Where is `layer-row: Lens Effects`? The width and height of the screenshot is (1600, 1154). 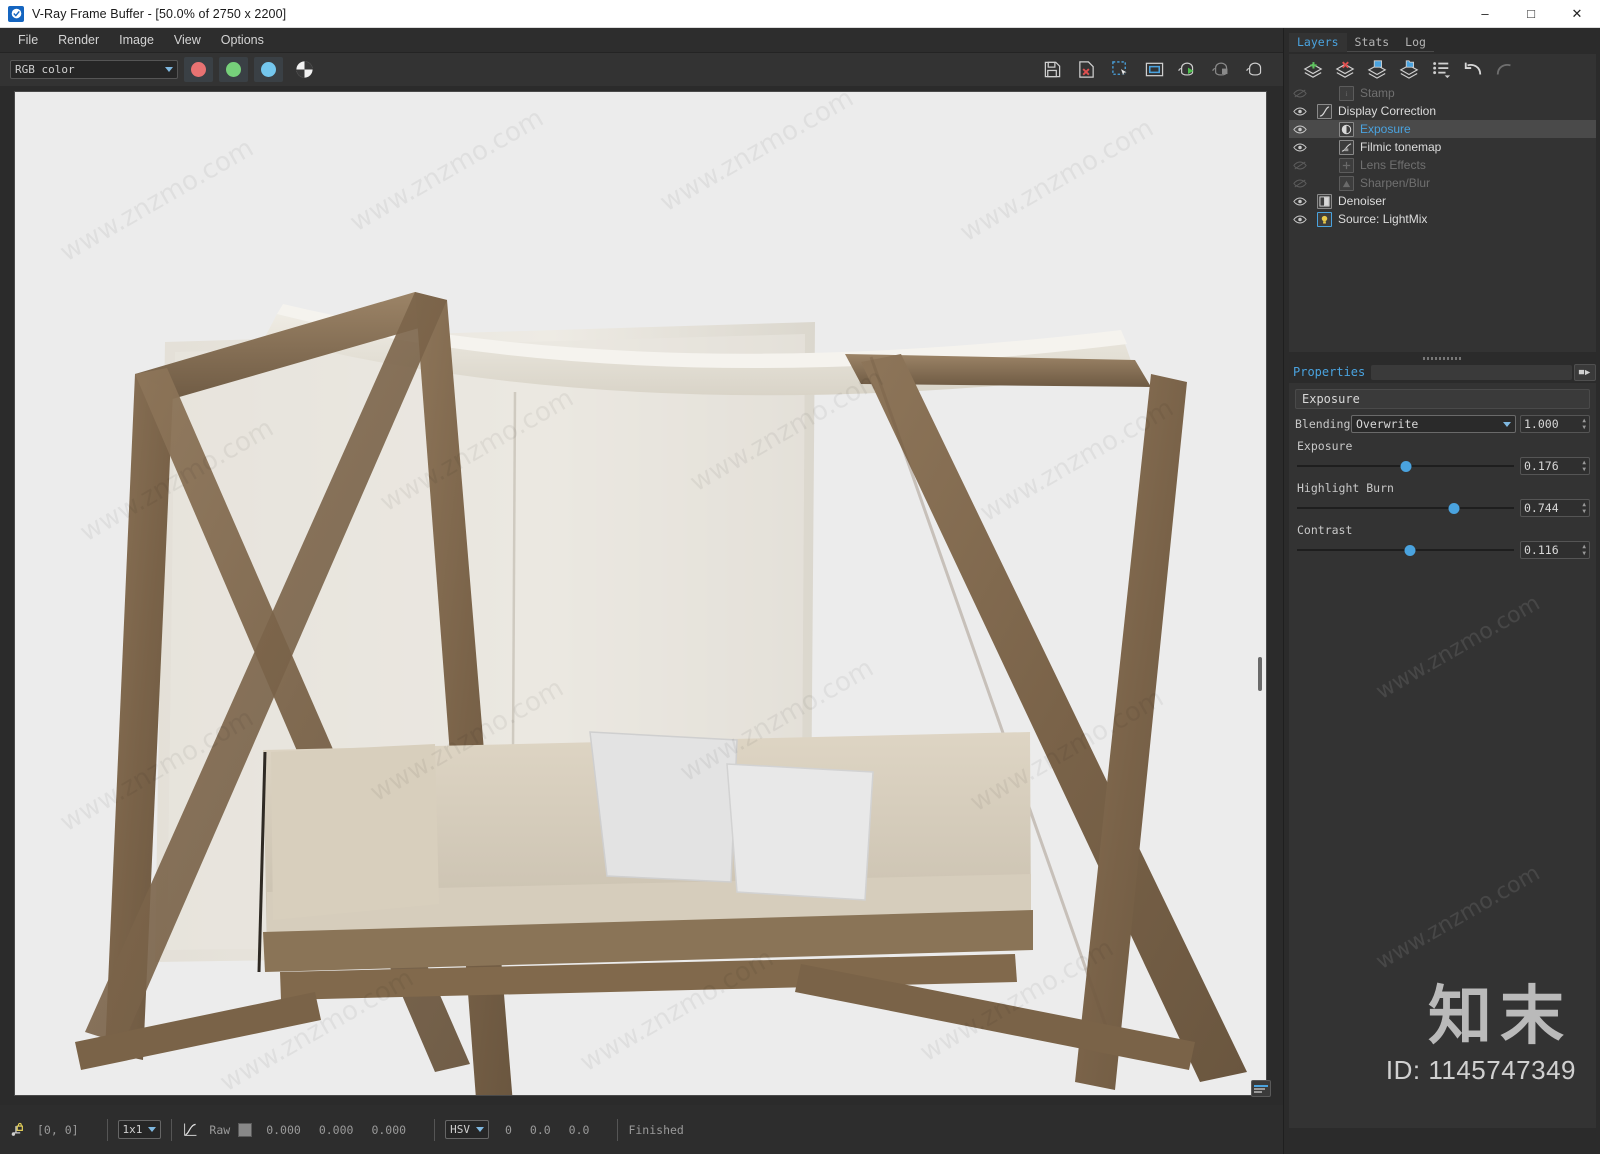
layer-row: Lens Effects is located at coordinates (1442, 165).